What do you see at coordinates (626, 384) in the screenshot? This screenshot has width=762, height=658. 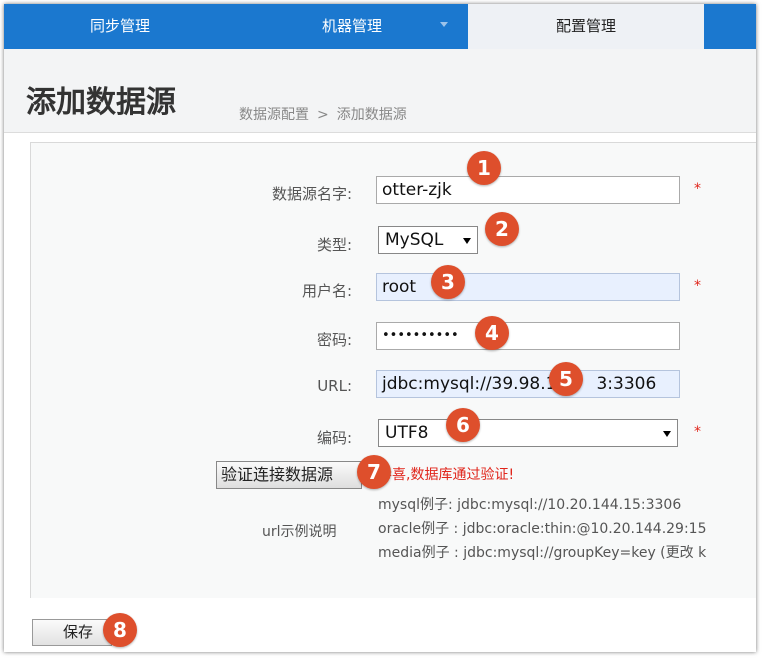 I see `url-value-tail: 3:3306` at bounding box center [626, 384].